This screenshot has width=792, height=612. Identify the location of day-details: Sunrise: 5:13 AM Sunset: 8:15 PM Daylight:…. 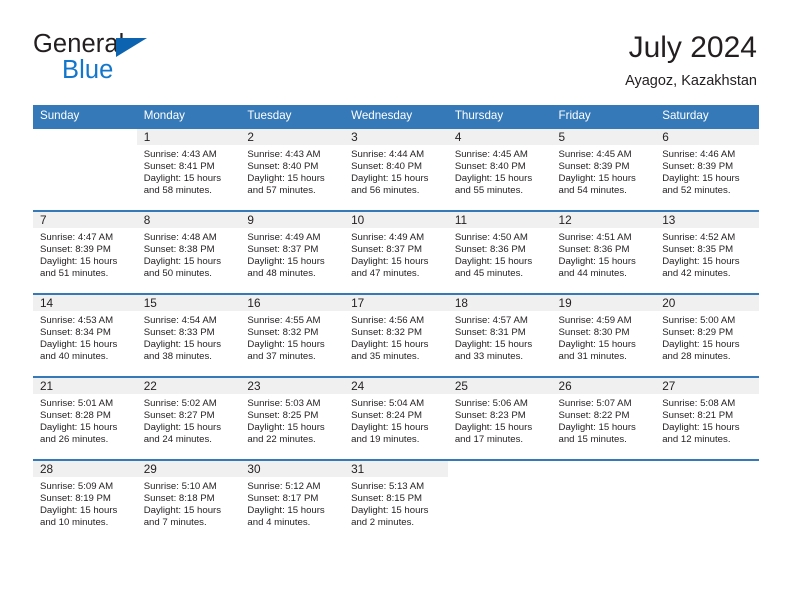
(396, 503).